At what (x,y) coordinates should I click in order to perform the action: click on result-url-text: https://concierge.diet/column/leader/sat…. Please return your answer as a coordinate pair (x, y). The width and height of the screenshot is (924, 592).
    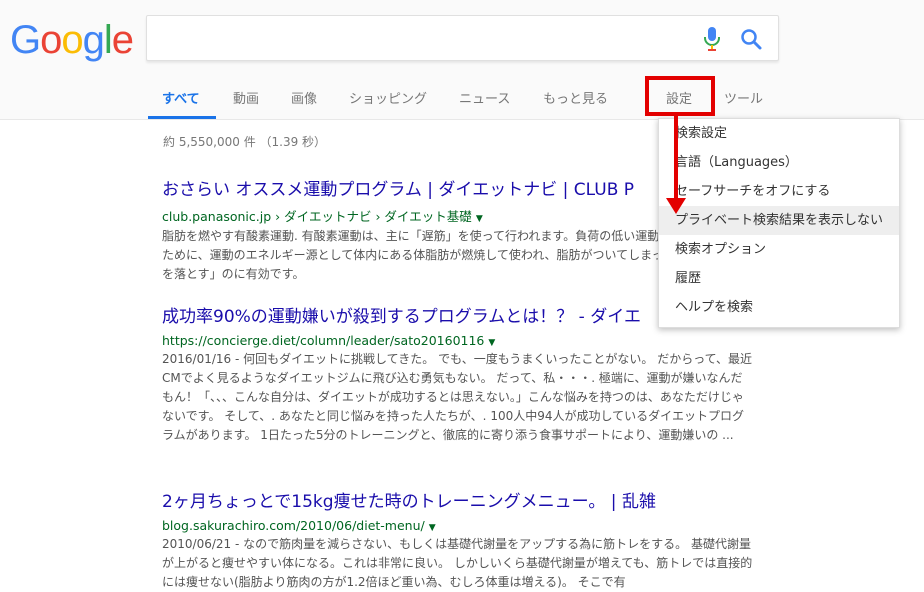
    Looking at the image, I should click on (323, 340).